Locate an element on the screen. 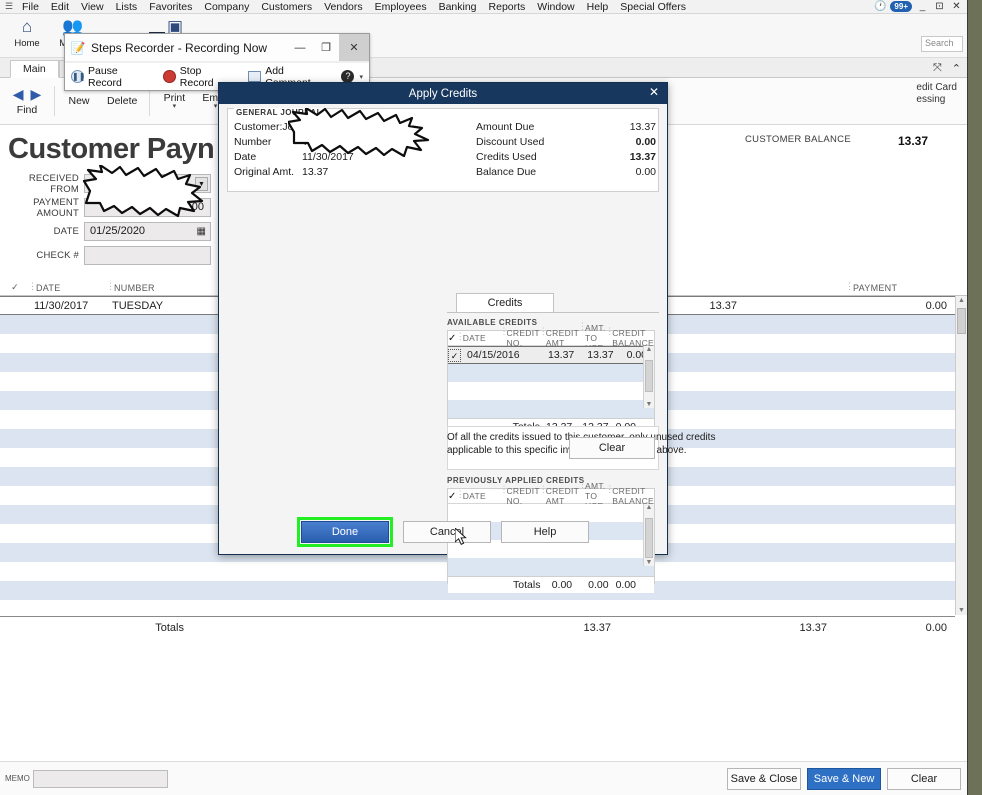 This screenshot has width=982, height=795. field-check-number: CHECK # is located at coordinates (108, 255).